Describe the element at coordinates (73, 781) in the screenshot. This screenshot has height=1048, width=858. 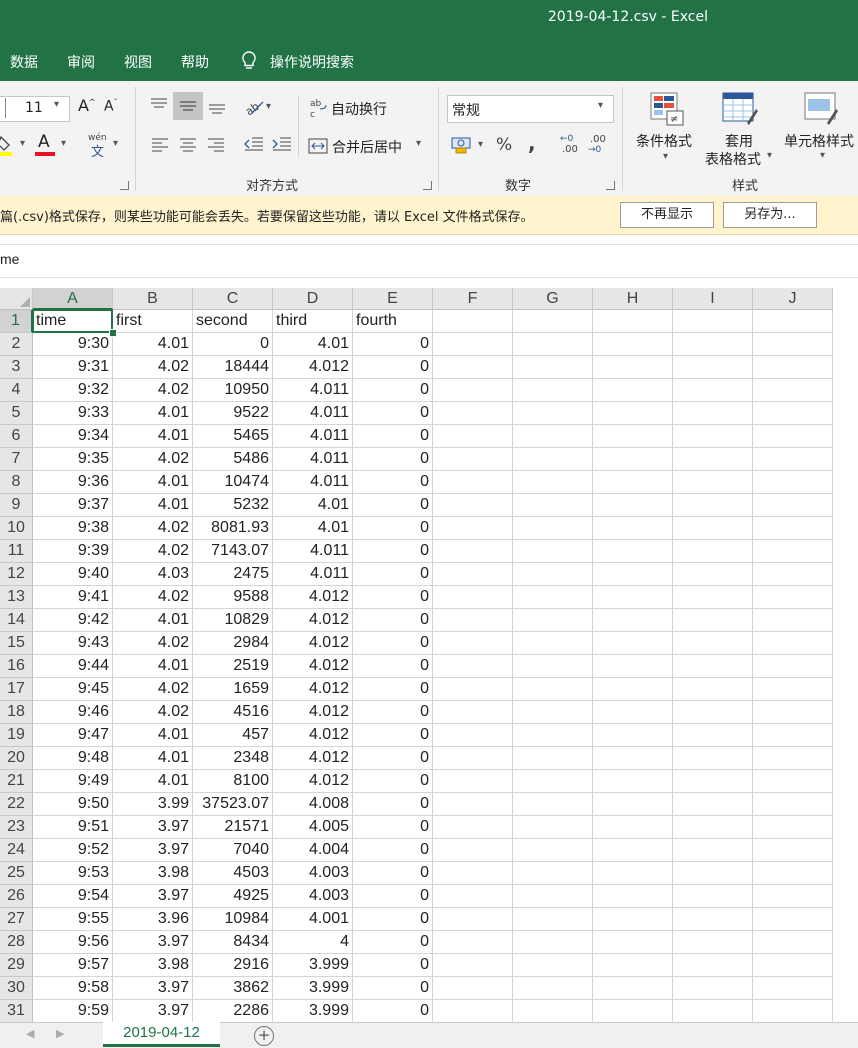
I see `grid-cell: 9:49` at that location.